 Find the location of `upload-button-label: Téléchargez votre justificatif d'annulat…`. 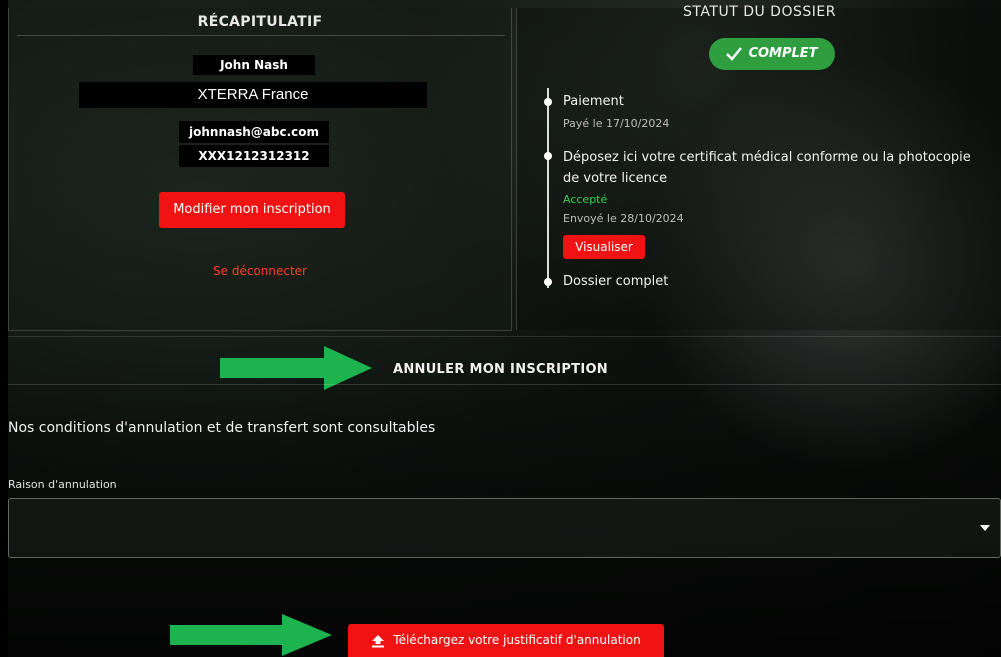

upload-button-label: Téléchargez votre justificatif d'annulat… is located at coordinates (517, 640).